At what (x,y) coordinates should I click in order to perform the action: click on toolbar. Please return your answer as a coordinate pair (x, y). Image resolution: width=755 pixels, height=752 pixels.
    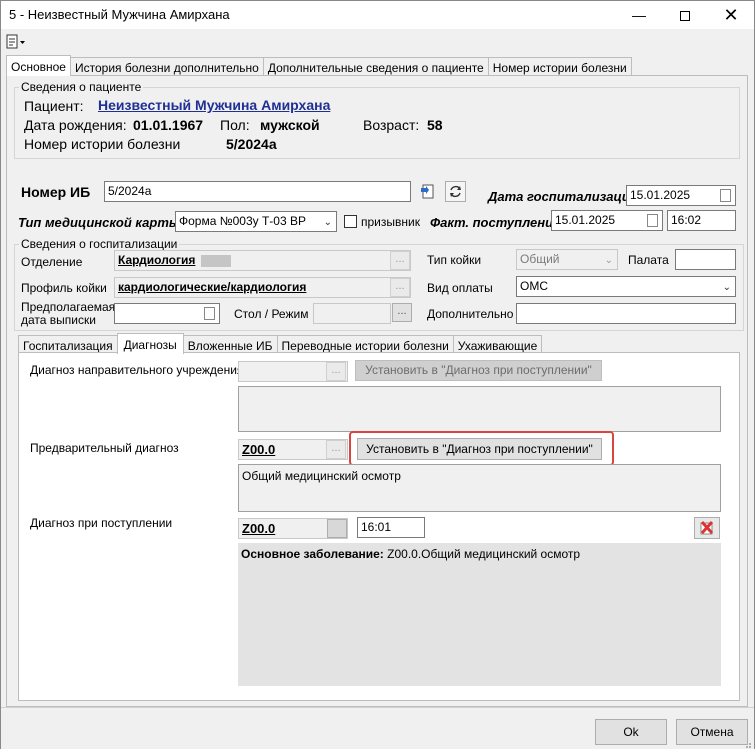
    Looking at the image, I should click on (377, 41).